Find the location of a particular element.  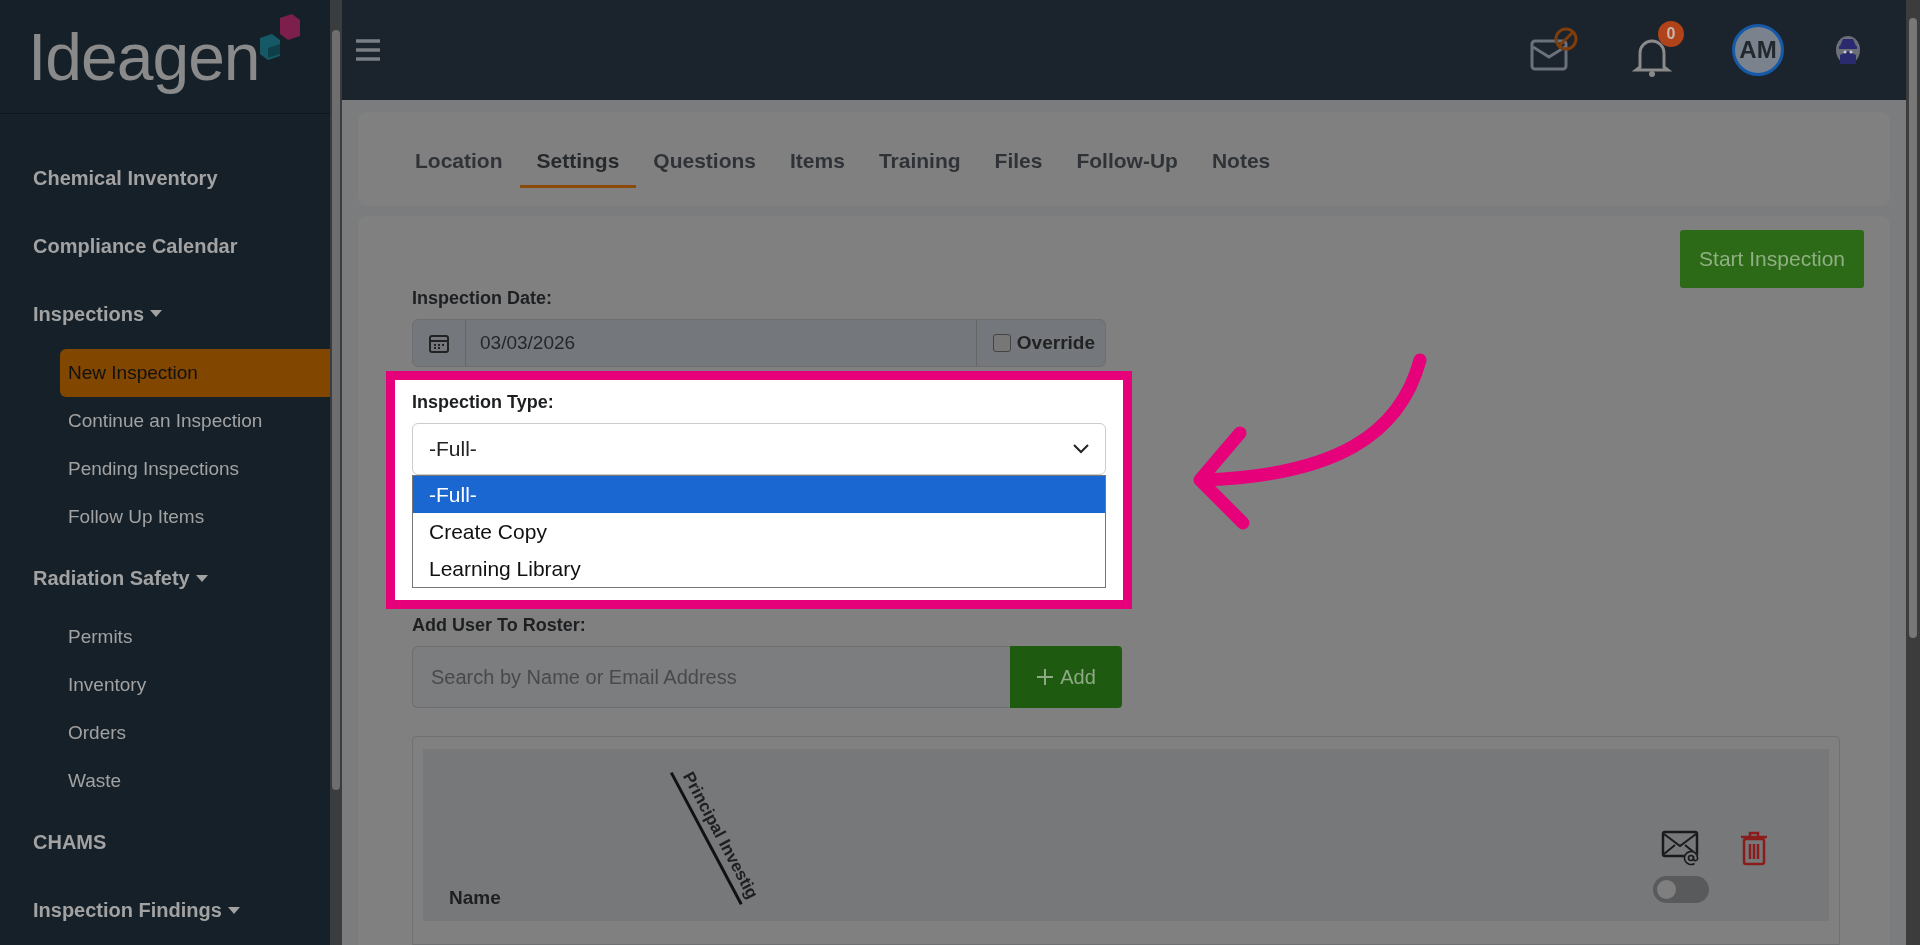

mail-blocked-icon is located at coordinates (1555, 50).